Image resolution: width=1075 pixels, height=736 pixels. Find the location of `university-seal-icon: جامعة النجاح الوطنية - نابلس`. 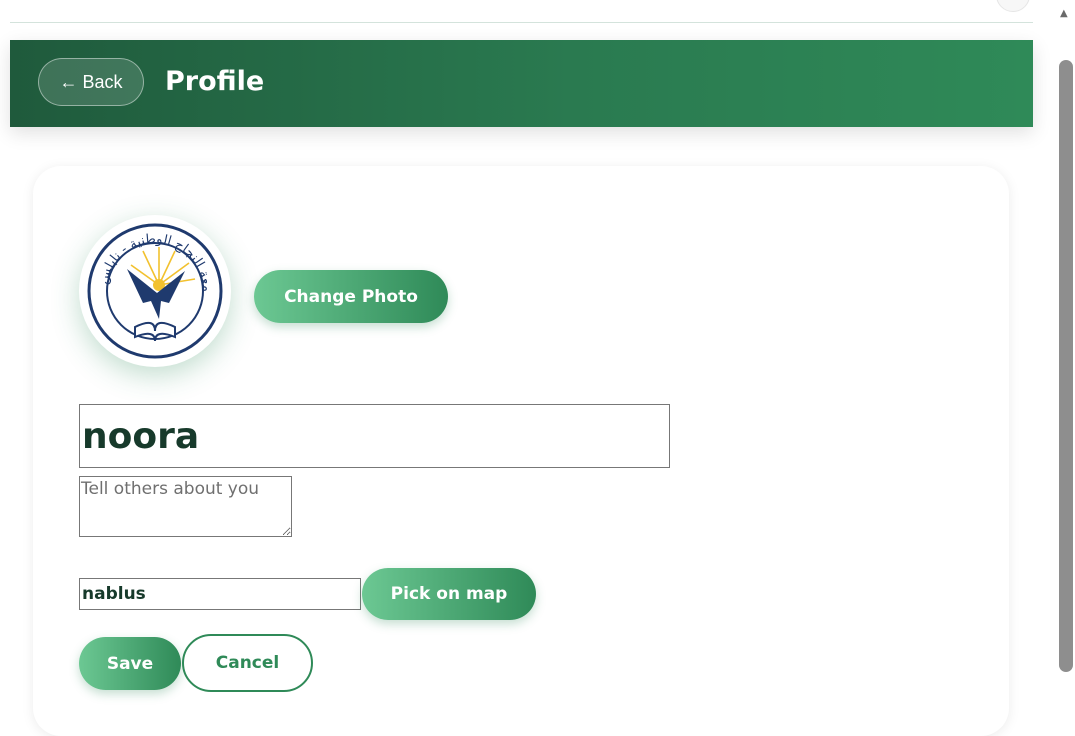

university-seal-icon: جامعة النجاح الوطنية - نابلس is located at coordinates (155, 291).